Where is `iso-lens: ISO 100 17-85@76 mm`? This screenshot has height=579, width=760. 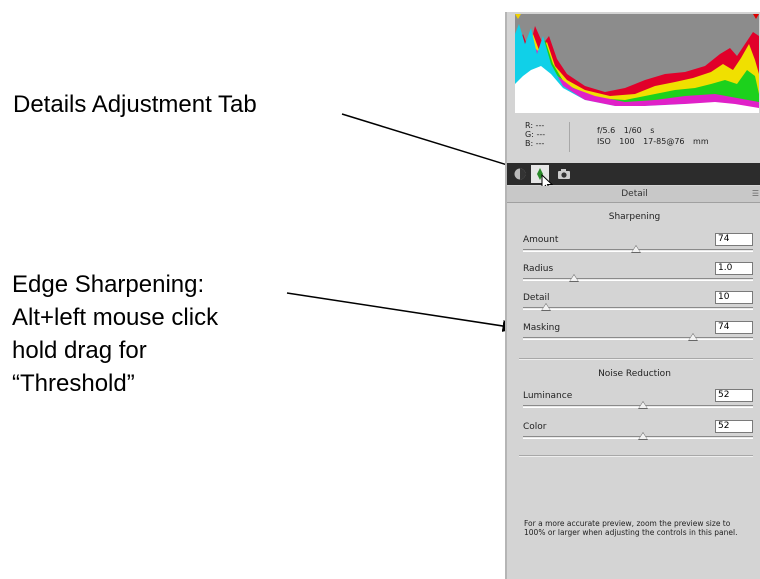 iso-lens: ISO 100 17-85@76 mm is located at coordinates (653, 141).